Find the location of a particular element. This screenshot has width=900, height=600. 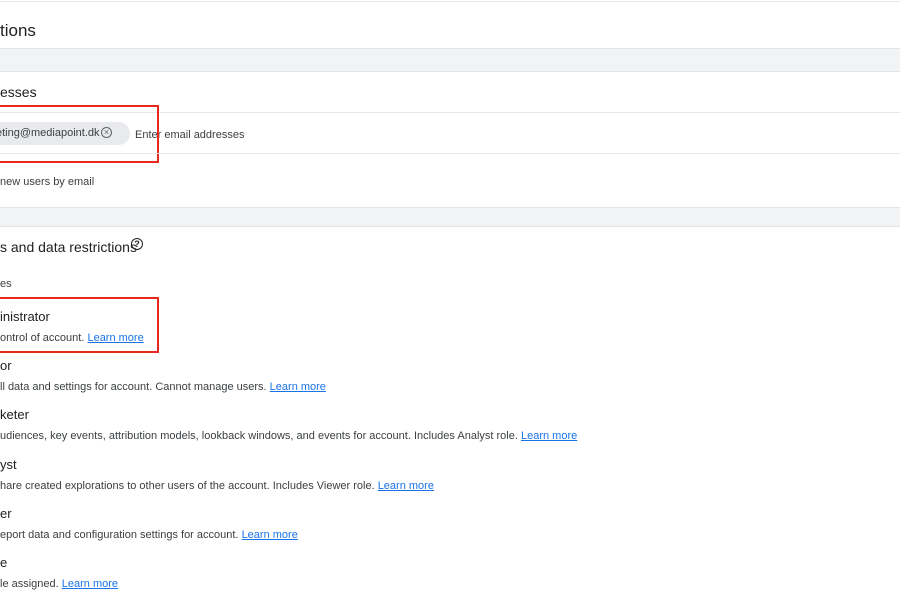

role-name-none: e is located at coordinates (3, 562).